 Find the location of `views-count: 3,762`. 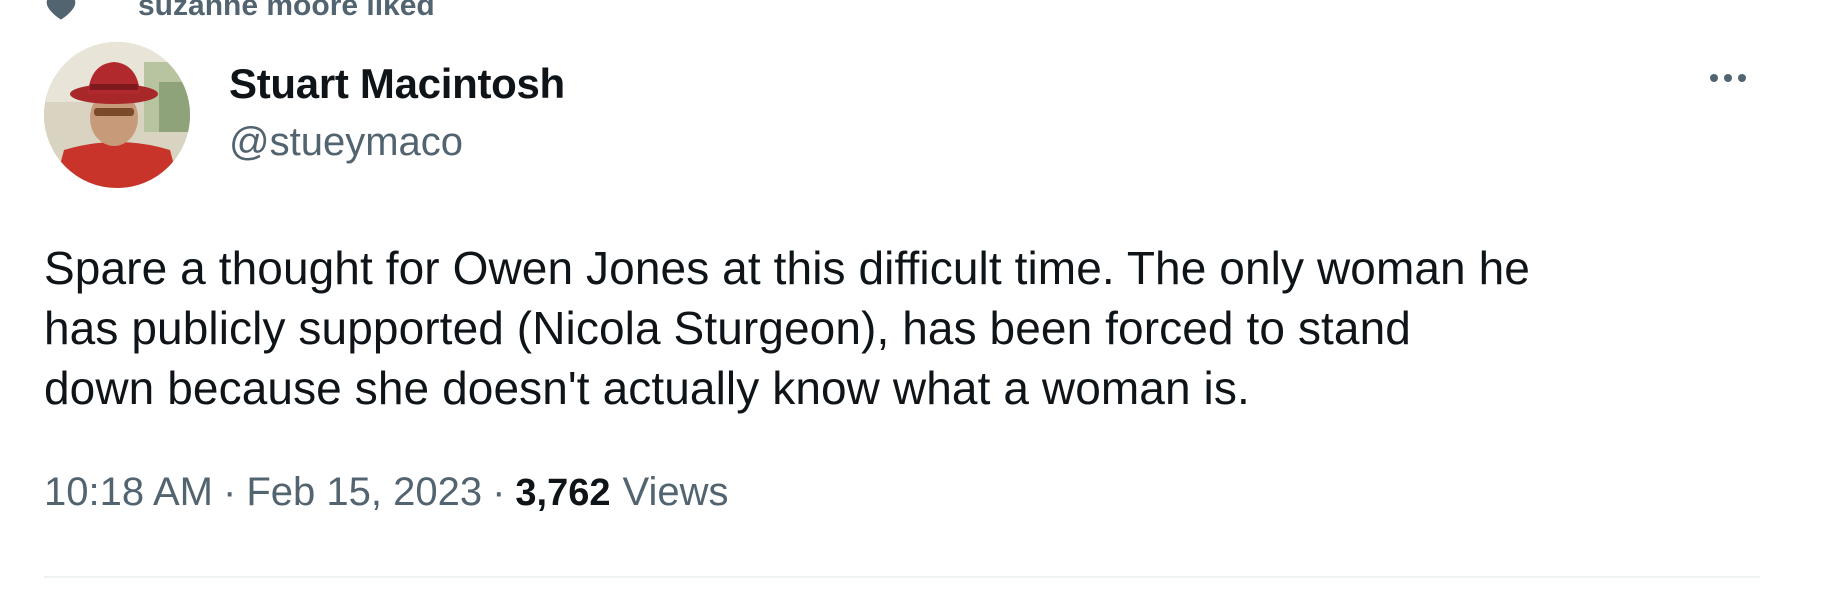

views-count: 3,762 is located at coordinates (563, 493).